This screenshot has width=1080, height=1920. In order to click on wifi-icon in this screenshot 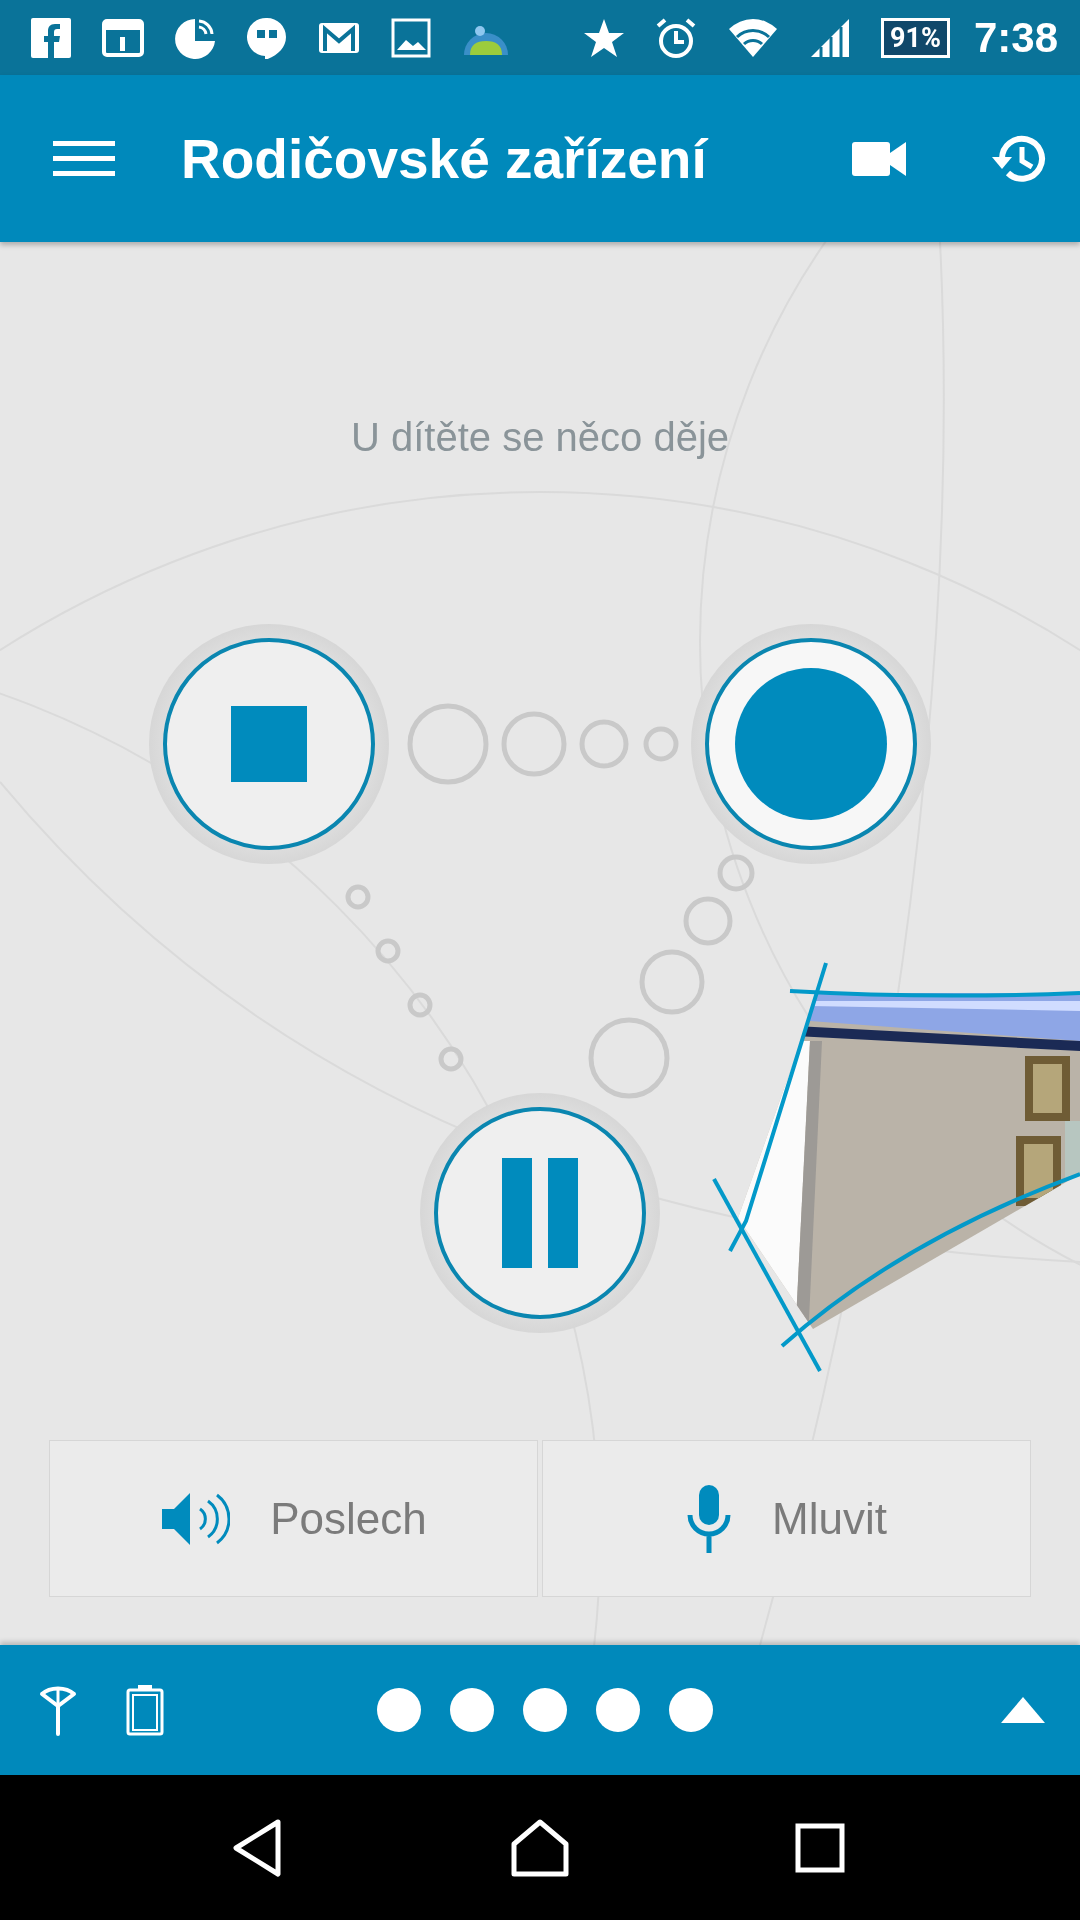, I will do `click(753, 37)`.